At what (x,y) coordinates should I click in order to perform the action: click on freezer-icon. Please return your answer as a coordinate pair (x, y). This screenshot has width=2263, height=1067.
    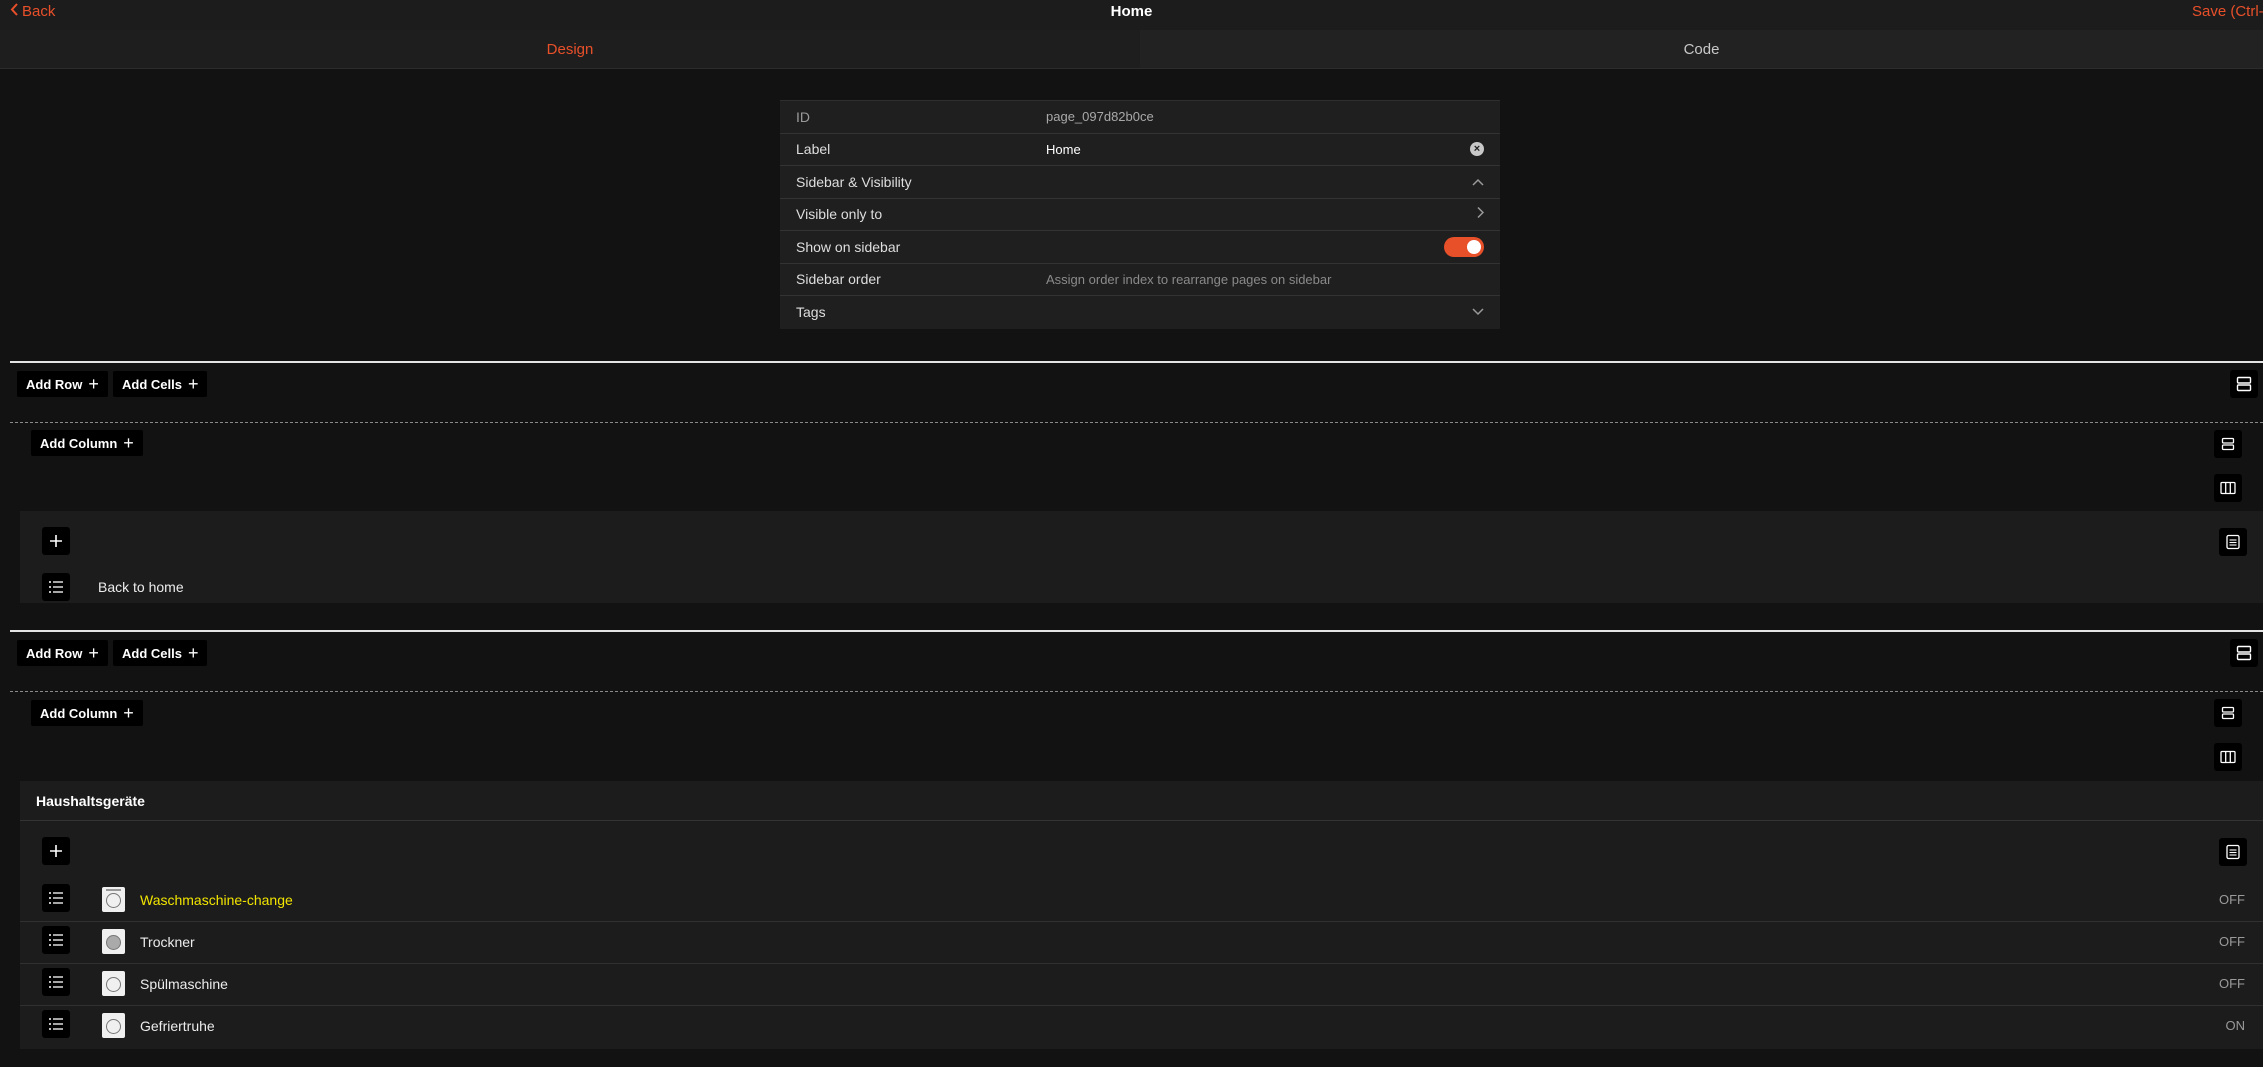
    Looking at the image, I should click on (113, 1025).